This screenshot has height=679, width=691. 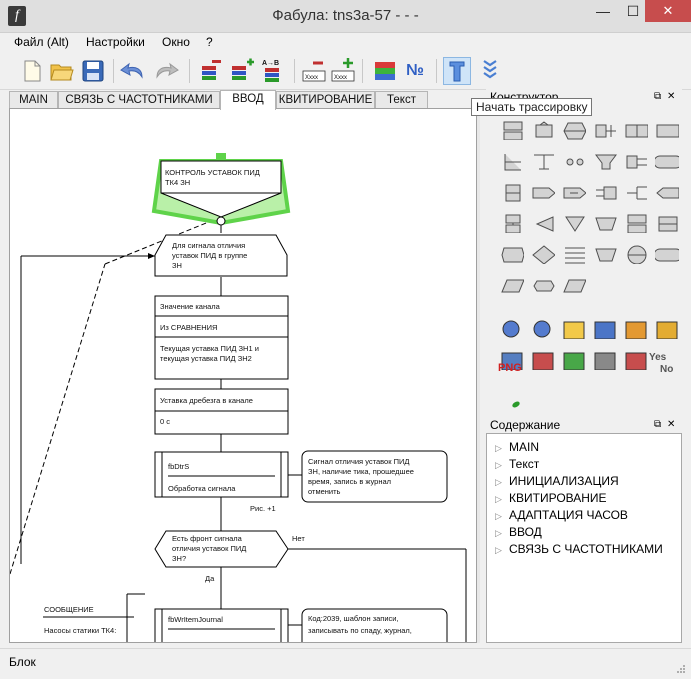 What do you see at coordinates (166, 71) in the screenshot?
I see `redo-icon` at bounding box center [166, 71].